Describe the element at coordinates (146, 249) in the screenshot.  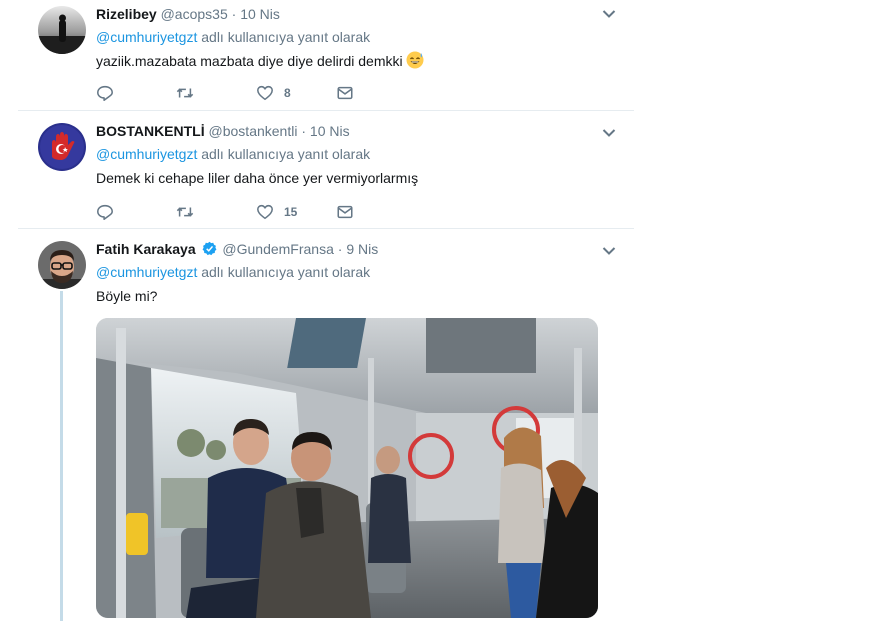
I see `author-name: Fatih Karakaya` at that location.